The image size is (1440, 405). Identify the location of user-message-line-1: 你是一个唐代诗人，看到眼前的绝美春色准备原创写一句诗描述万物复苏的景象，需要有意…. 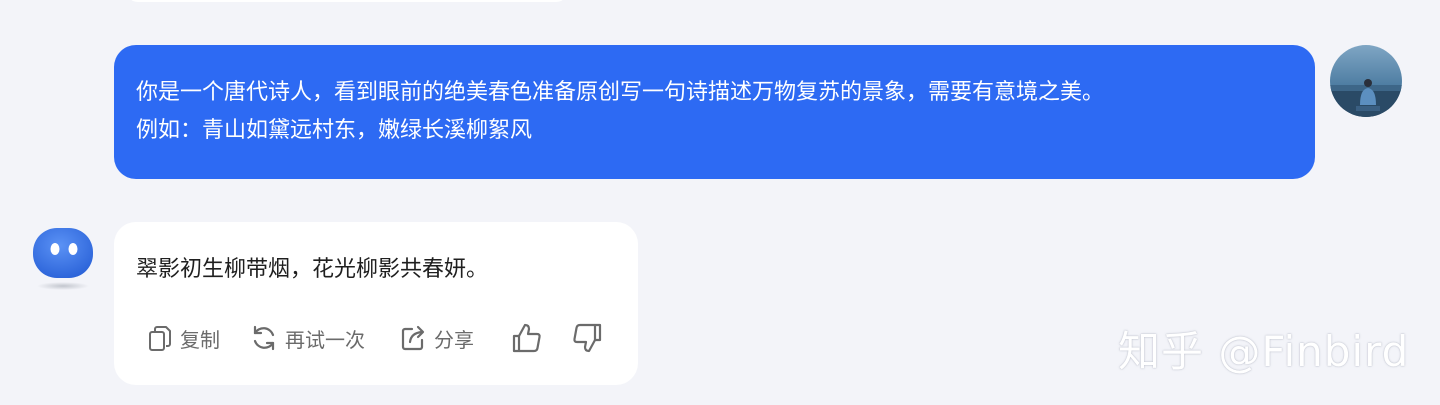
(620, 92).